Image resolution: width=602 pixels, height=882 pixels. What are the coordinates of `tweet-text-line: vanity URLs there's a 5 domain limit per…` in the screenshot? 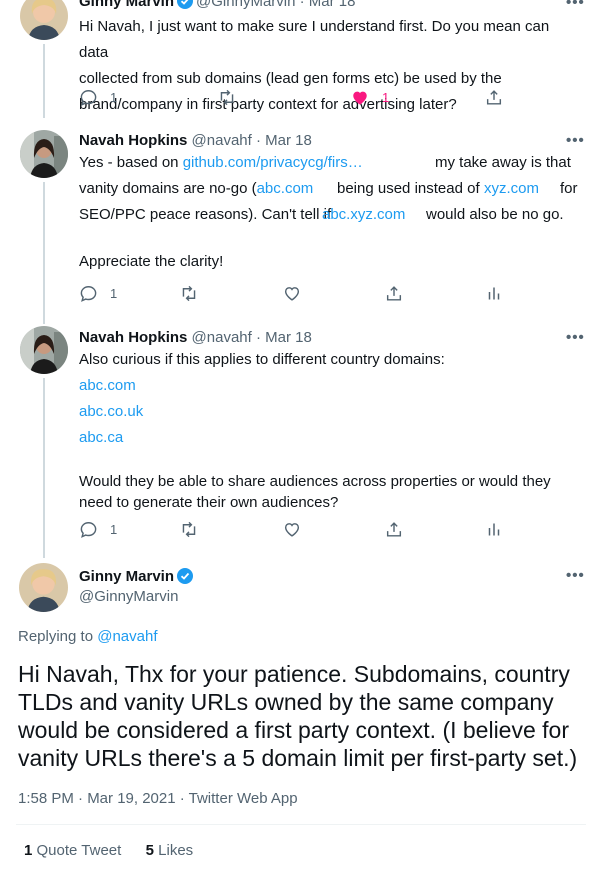 It's located at (298, 758).